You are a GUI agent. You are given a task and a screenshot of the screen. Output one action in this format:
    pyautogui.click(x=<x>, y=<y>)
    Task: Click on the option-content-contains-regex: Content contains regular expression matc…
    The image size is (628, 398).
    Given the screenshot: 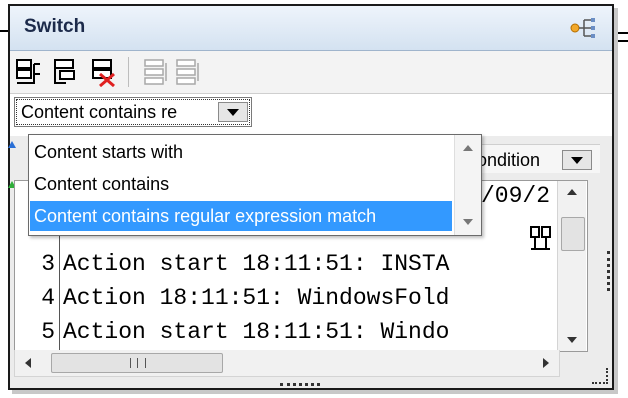 What is the action you would take?
    pyautogui.click(x=241, y=216)
    